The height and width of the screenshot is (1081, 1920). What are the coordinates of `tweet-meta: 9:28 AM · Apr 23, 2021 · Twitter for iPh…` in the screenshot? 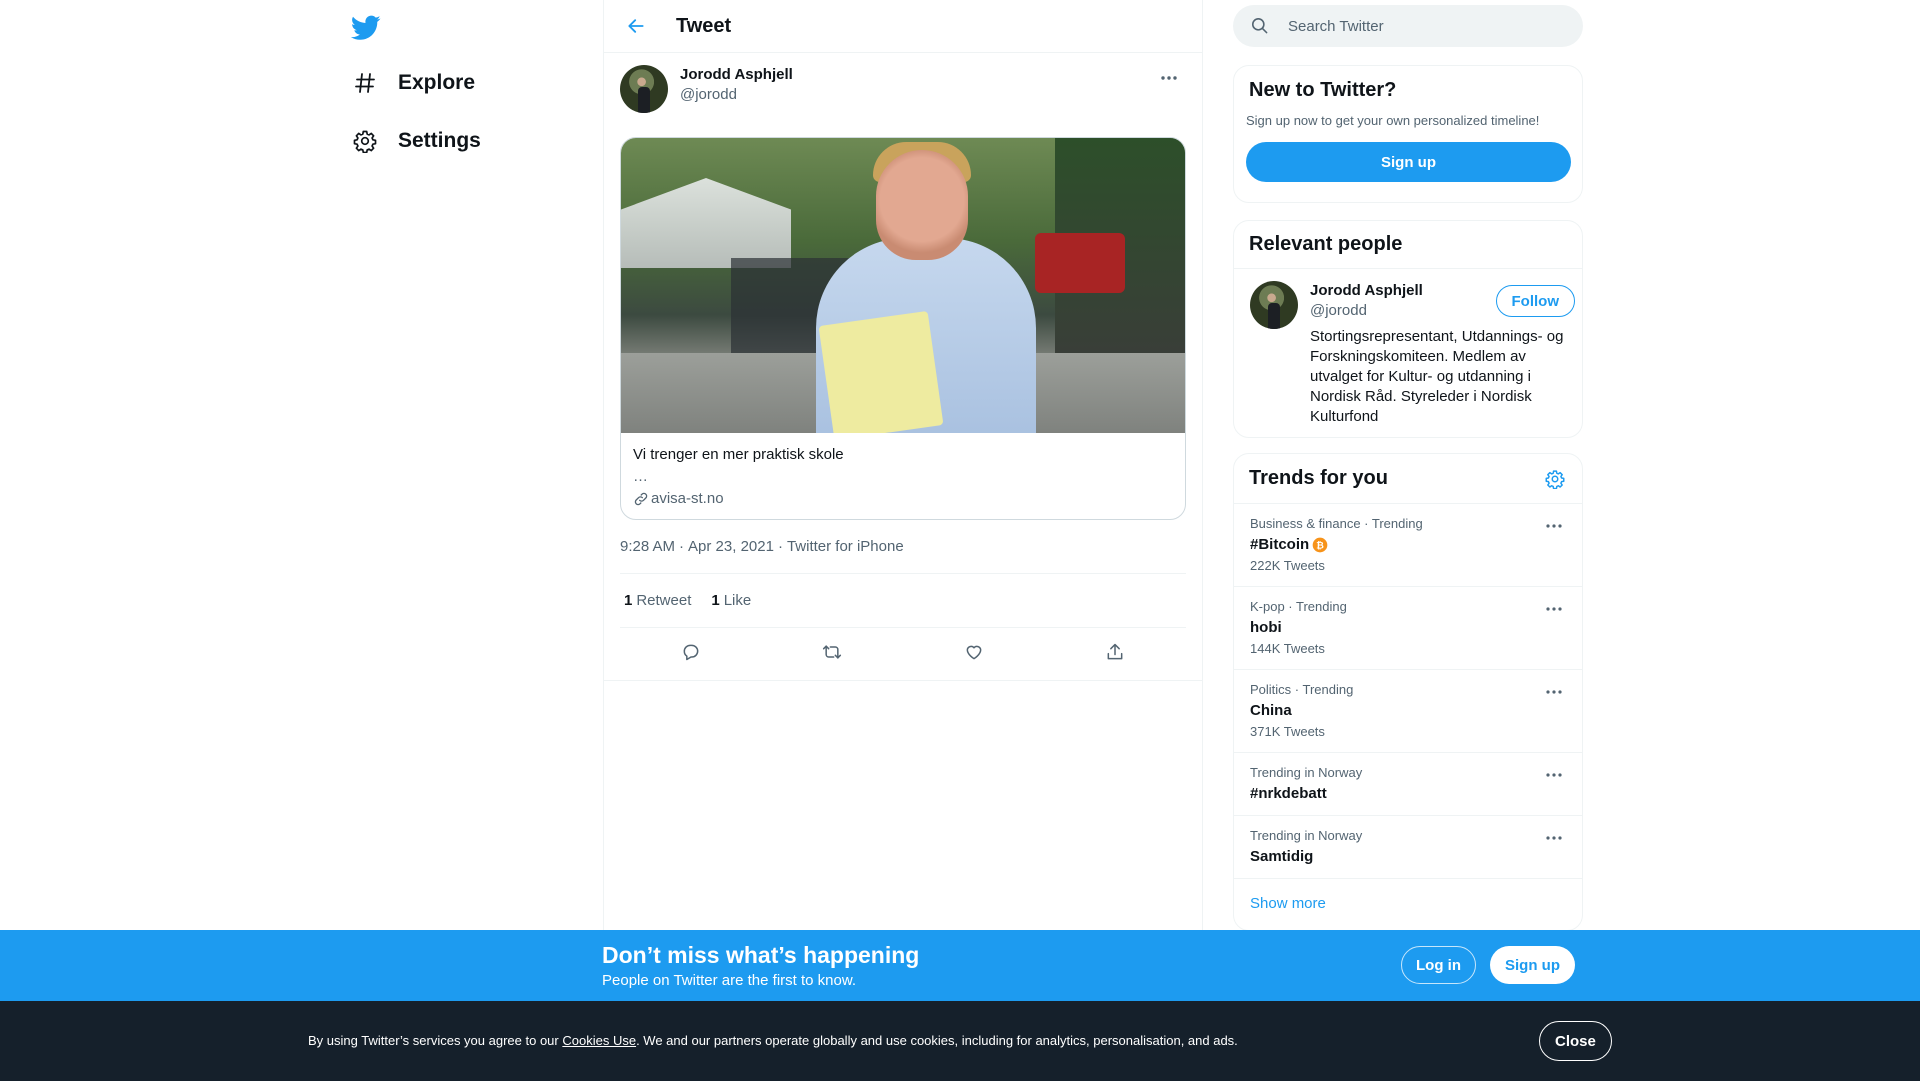 It's located at (903, 546).